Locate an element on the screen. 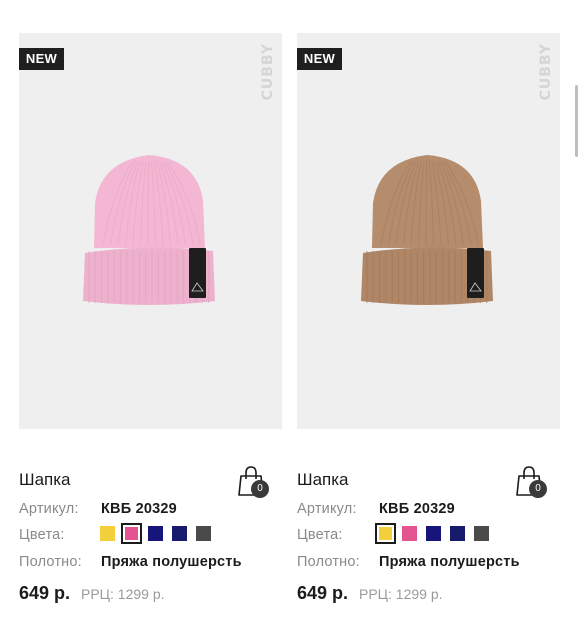  page-scrollbar is located at coordinates (576, 121).